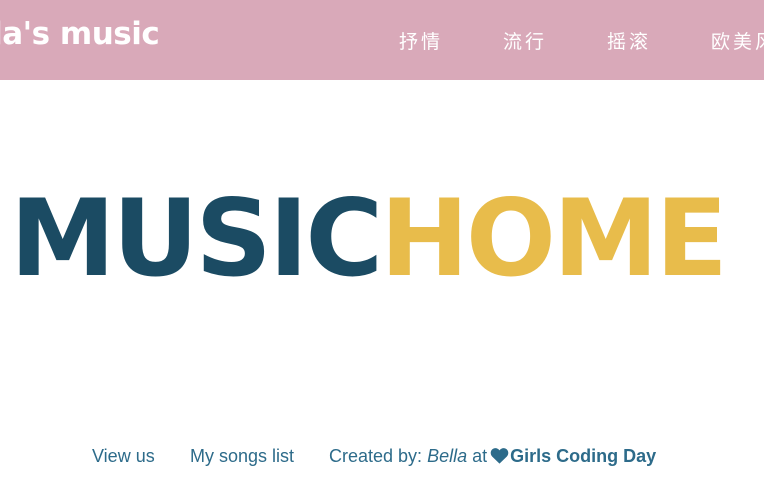  I want to click on nav-item-lyrical: 抒情, so click(421, 40).